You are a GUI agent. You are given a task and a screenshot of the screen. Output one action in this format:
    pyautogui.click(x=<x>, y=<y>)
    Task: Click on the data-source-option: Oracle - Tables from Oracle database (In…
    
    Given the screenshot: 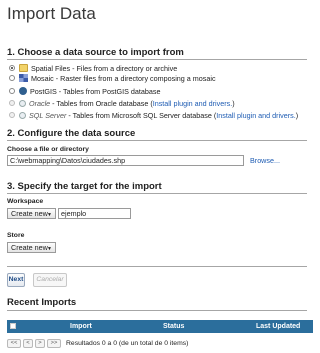 What is the action you would take?
    pyautogui.click(x=122, y=103)
    